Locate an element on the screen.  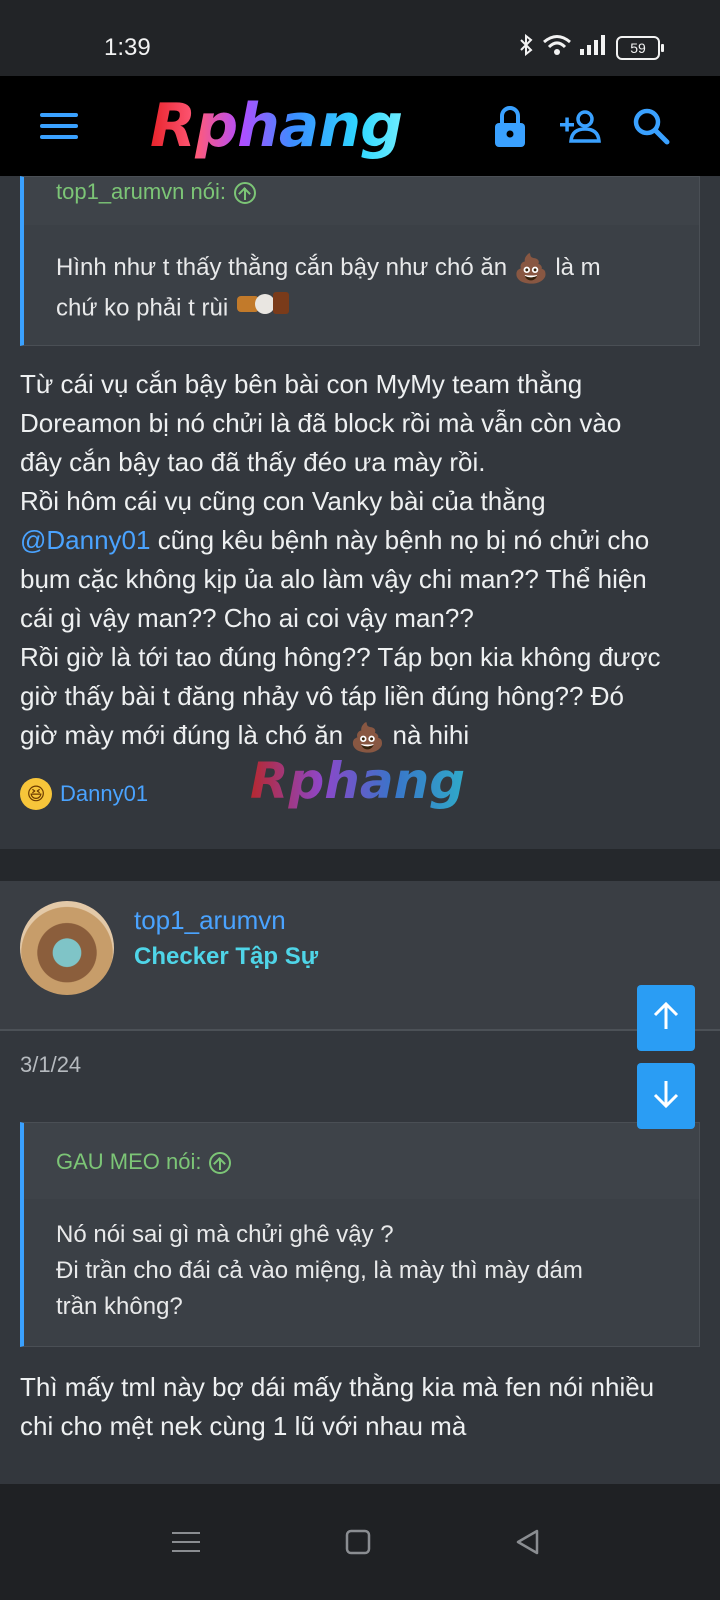
reaction-user-link: Danny01 is located at coordinates (104, 794).